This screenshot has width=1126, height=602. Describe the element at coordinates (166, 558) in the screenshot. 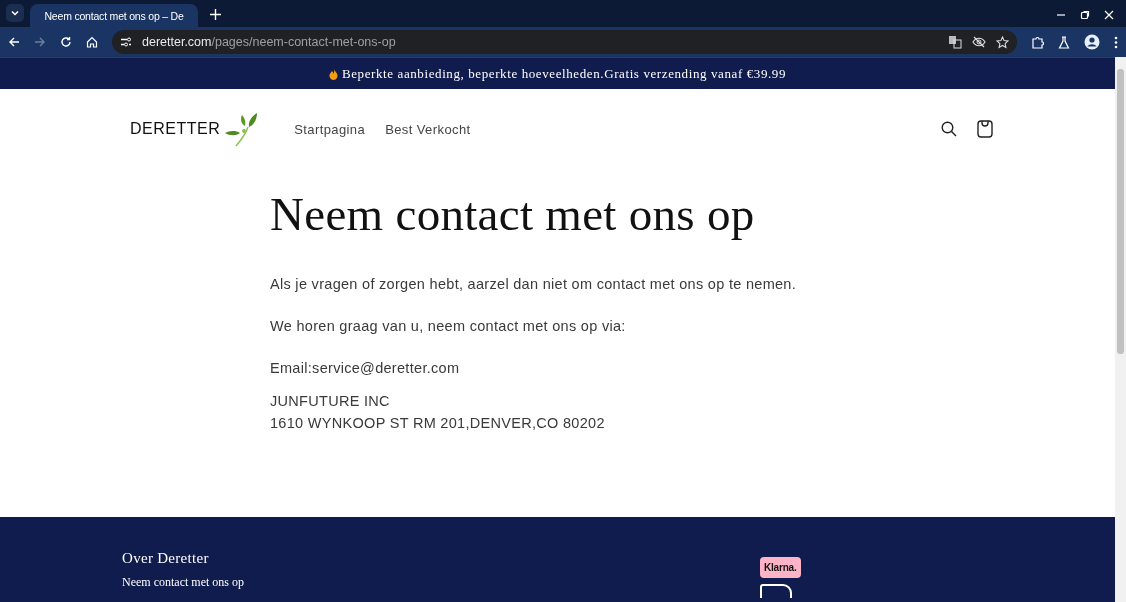

I see `footer-heading: Over Deretter` at that location.